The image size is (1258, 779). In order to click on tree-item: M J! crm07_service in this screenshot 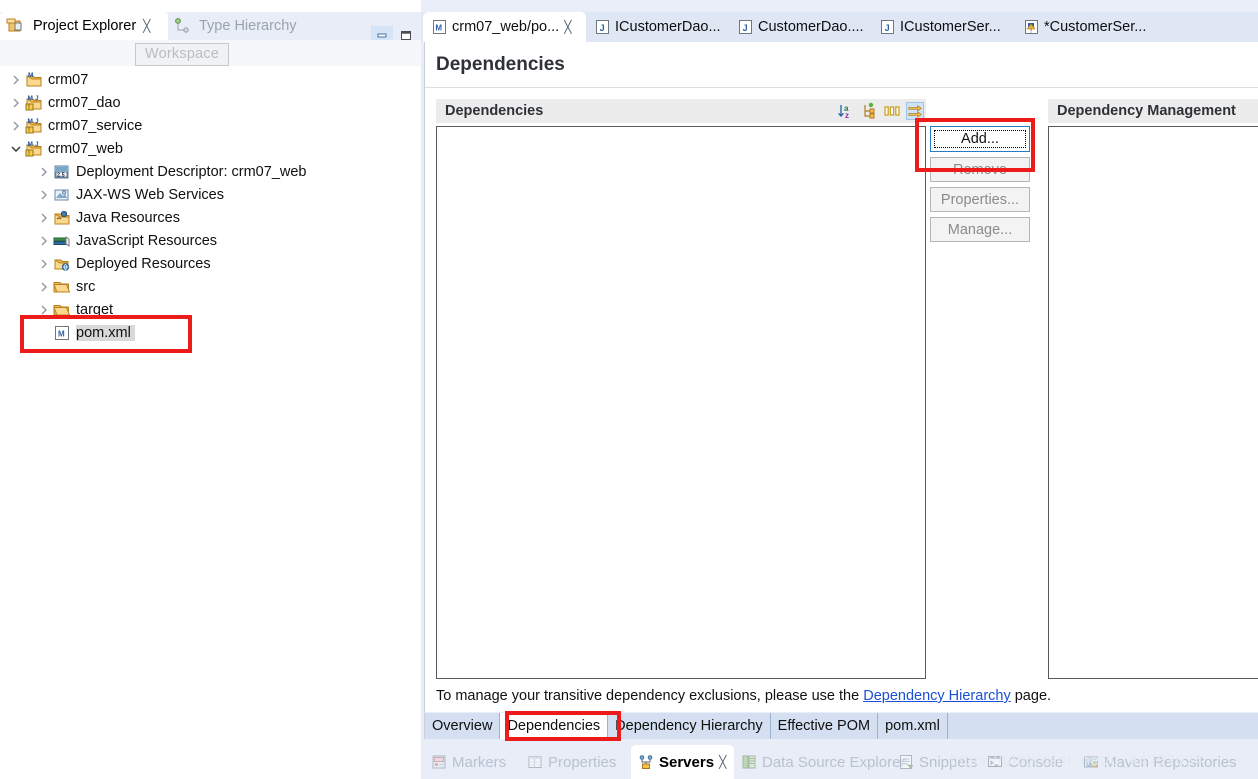, I will do `click(210, 125)`.